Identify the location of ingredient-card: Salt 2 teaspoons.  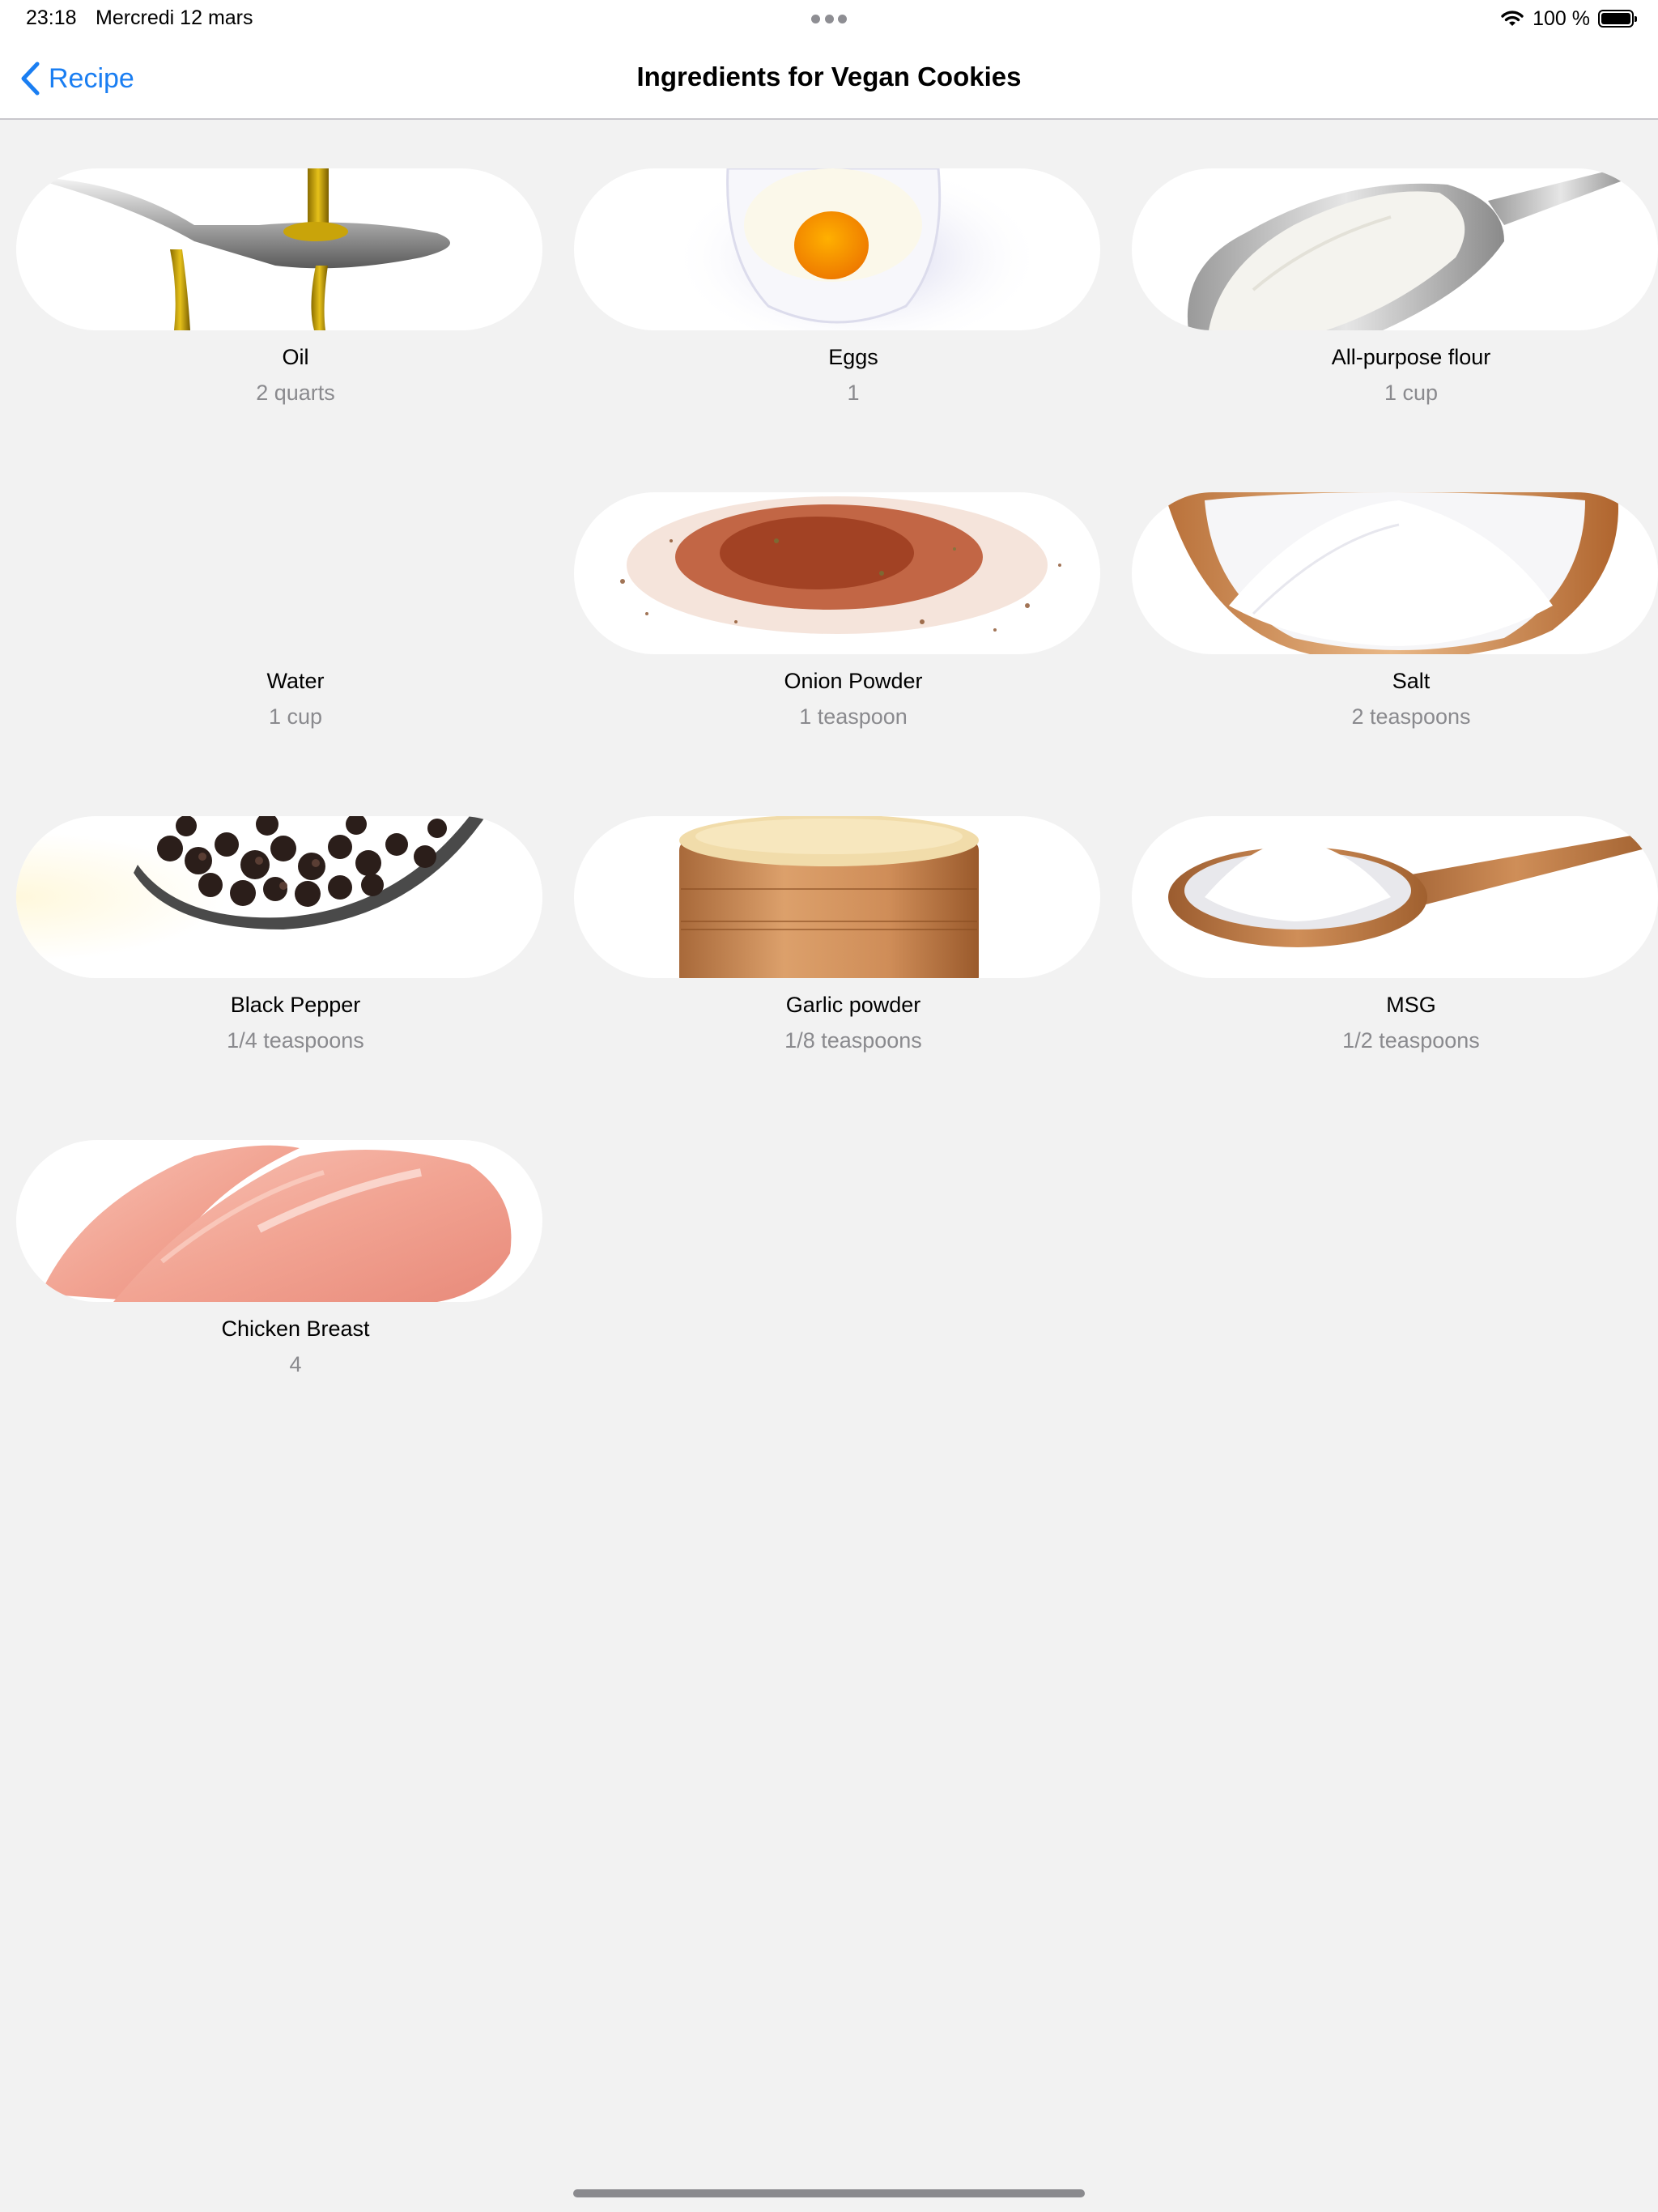
(1395, 586).